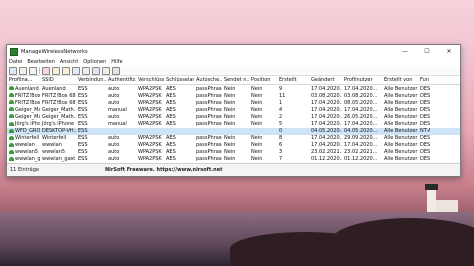 This screenshot has height=266, width=474. I want to click on move-down-icon, so click(66, 70).